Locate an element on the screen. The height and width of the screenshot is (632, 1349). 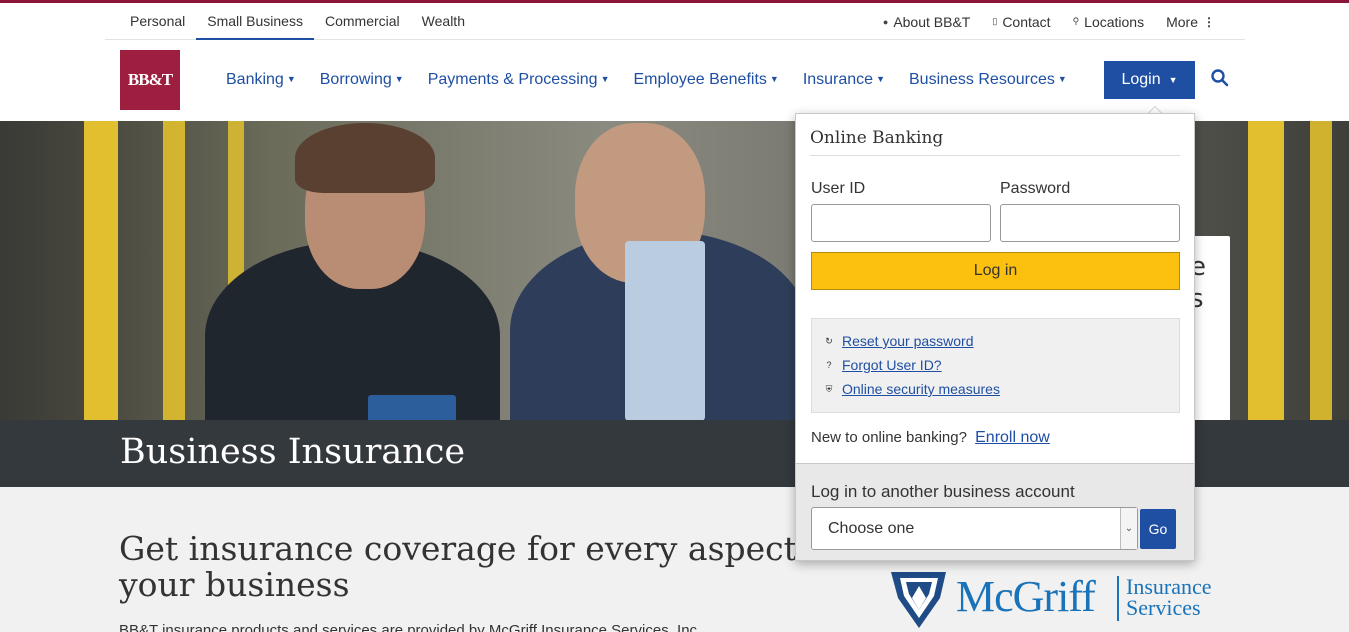
go-button: Go is located at coordinates (1158, 529).